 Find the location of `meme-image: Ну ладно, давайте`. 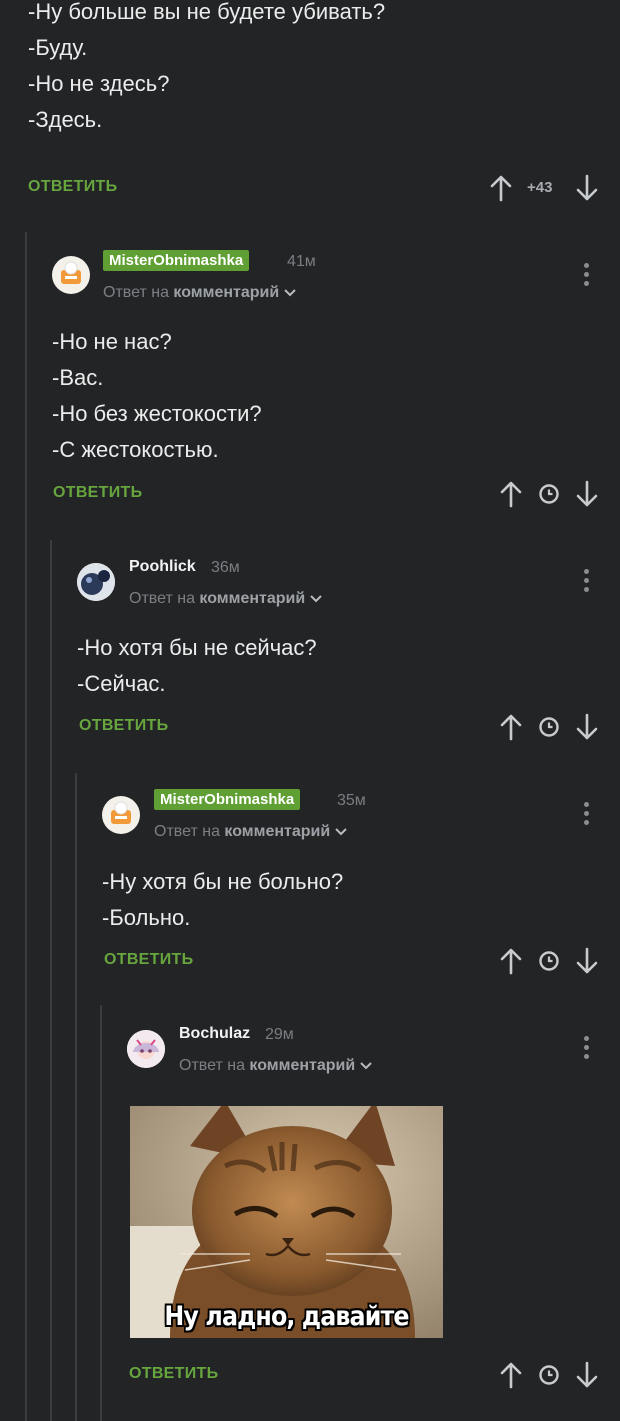

meme-image: Ну ладно, давайте is located at coordinates (286, 1222).